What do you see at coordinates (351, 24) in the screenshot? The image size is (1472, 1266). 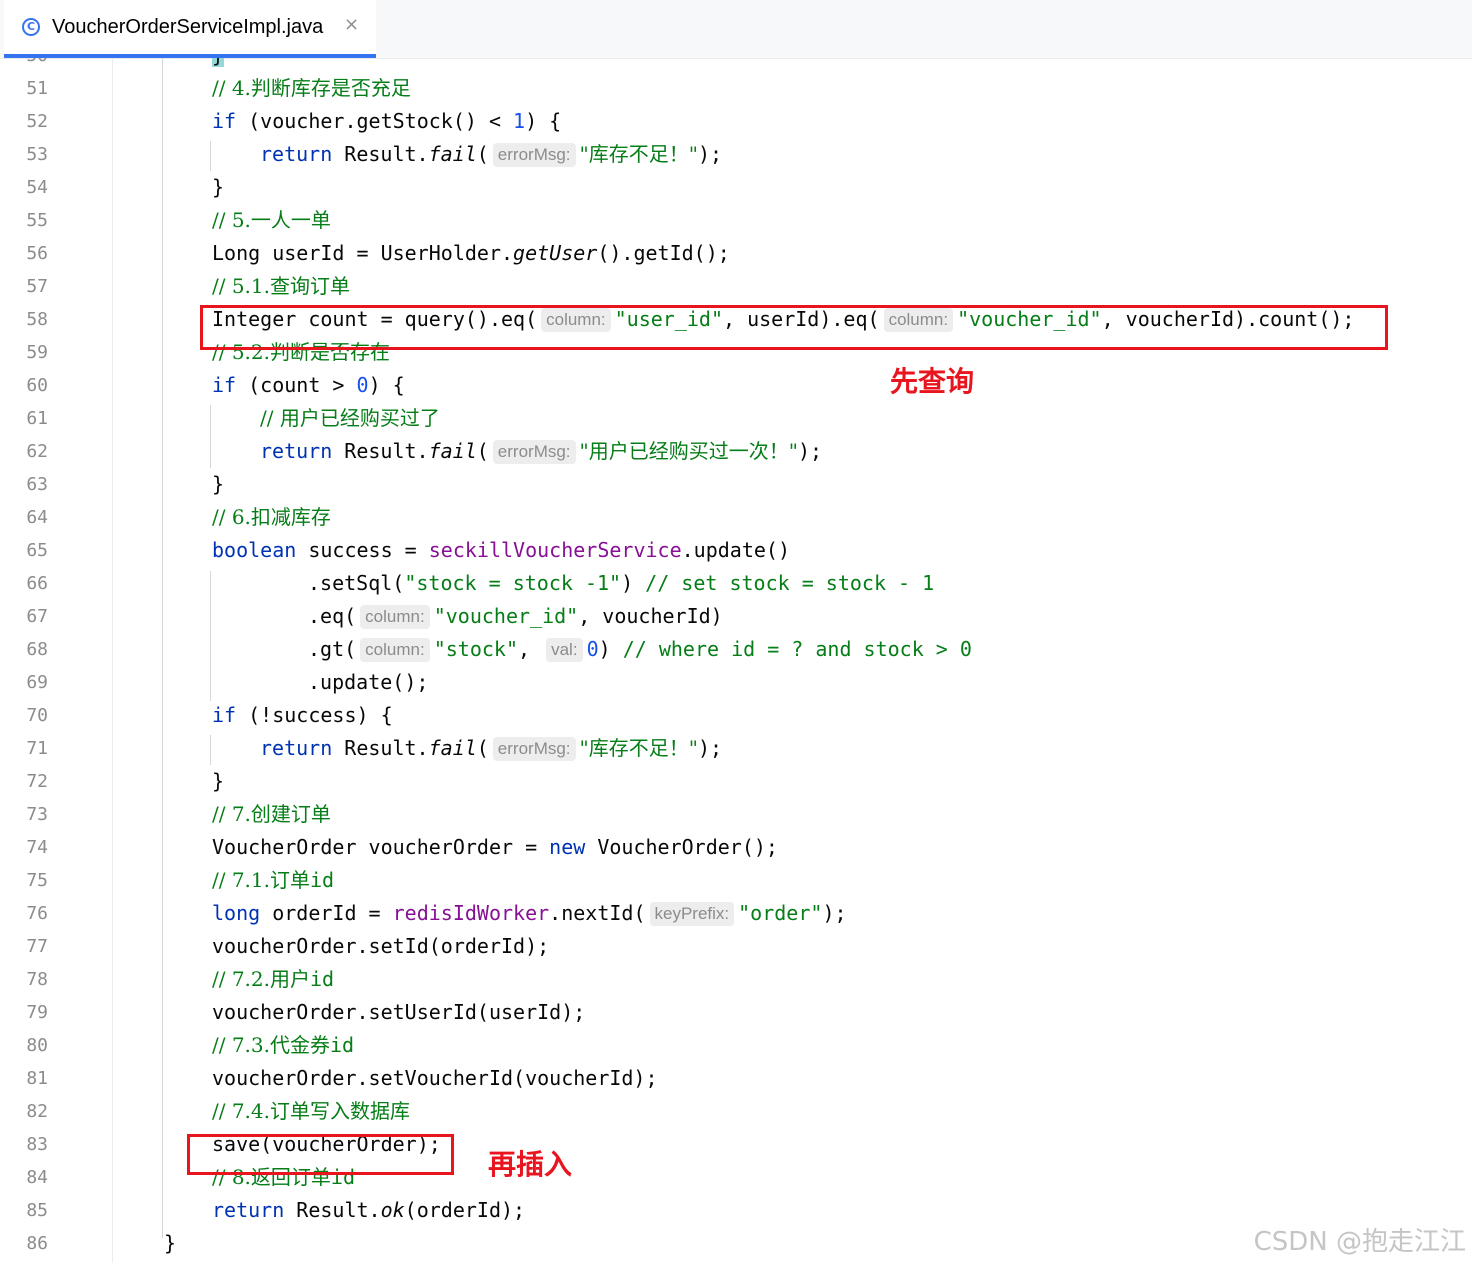 I see `close-icon: ×` at bounding box center [351, 24].